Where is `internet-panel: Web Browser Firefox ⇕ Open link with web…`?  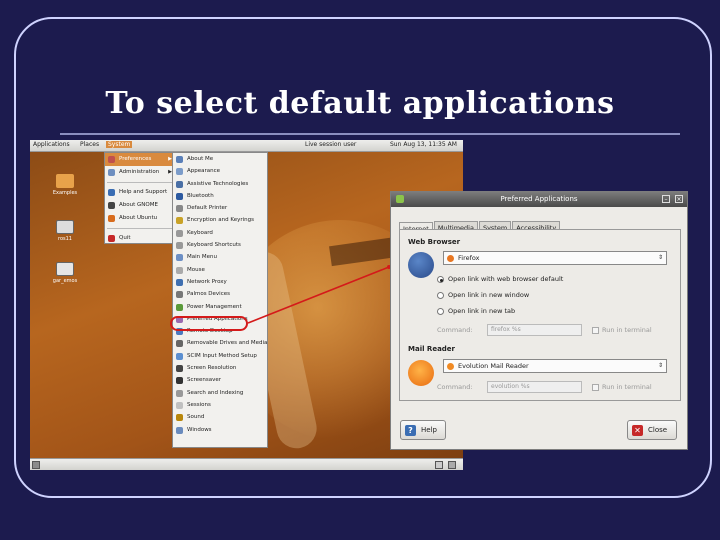
internet-panel: Web Browser Firefox ⇕ Open link with web… is located at coordinates (540, 315).